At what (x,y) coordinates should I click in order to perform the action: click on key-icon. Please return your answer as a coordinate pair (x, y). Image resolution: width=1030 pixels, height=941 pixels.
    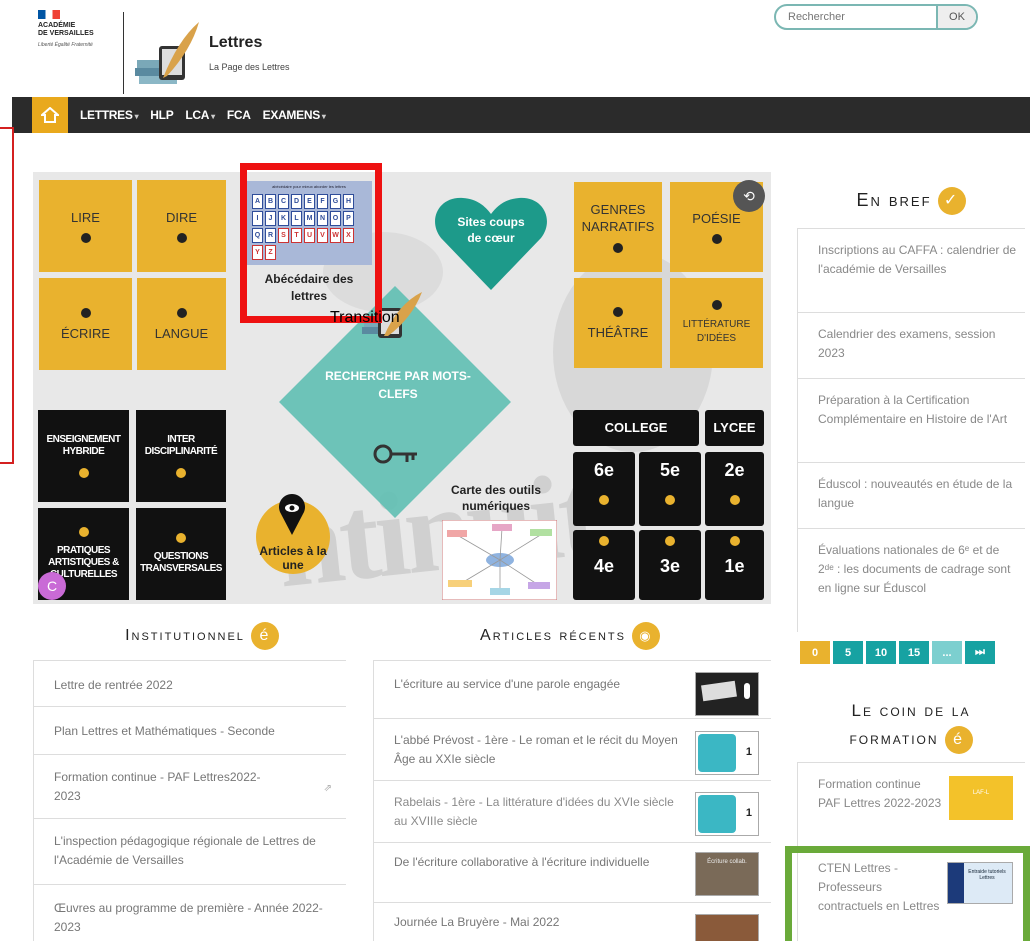
    Looking at the image, I should click on (395, 454).